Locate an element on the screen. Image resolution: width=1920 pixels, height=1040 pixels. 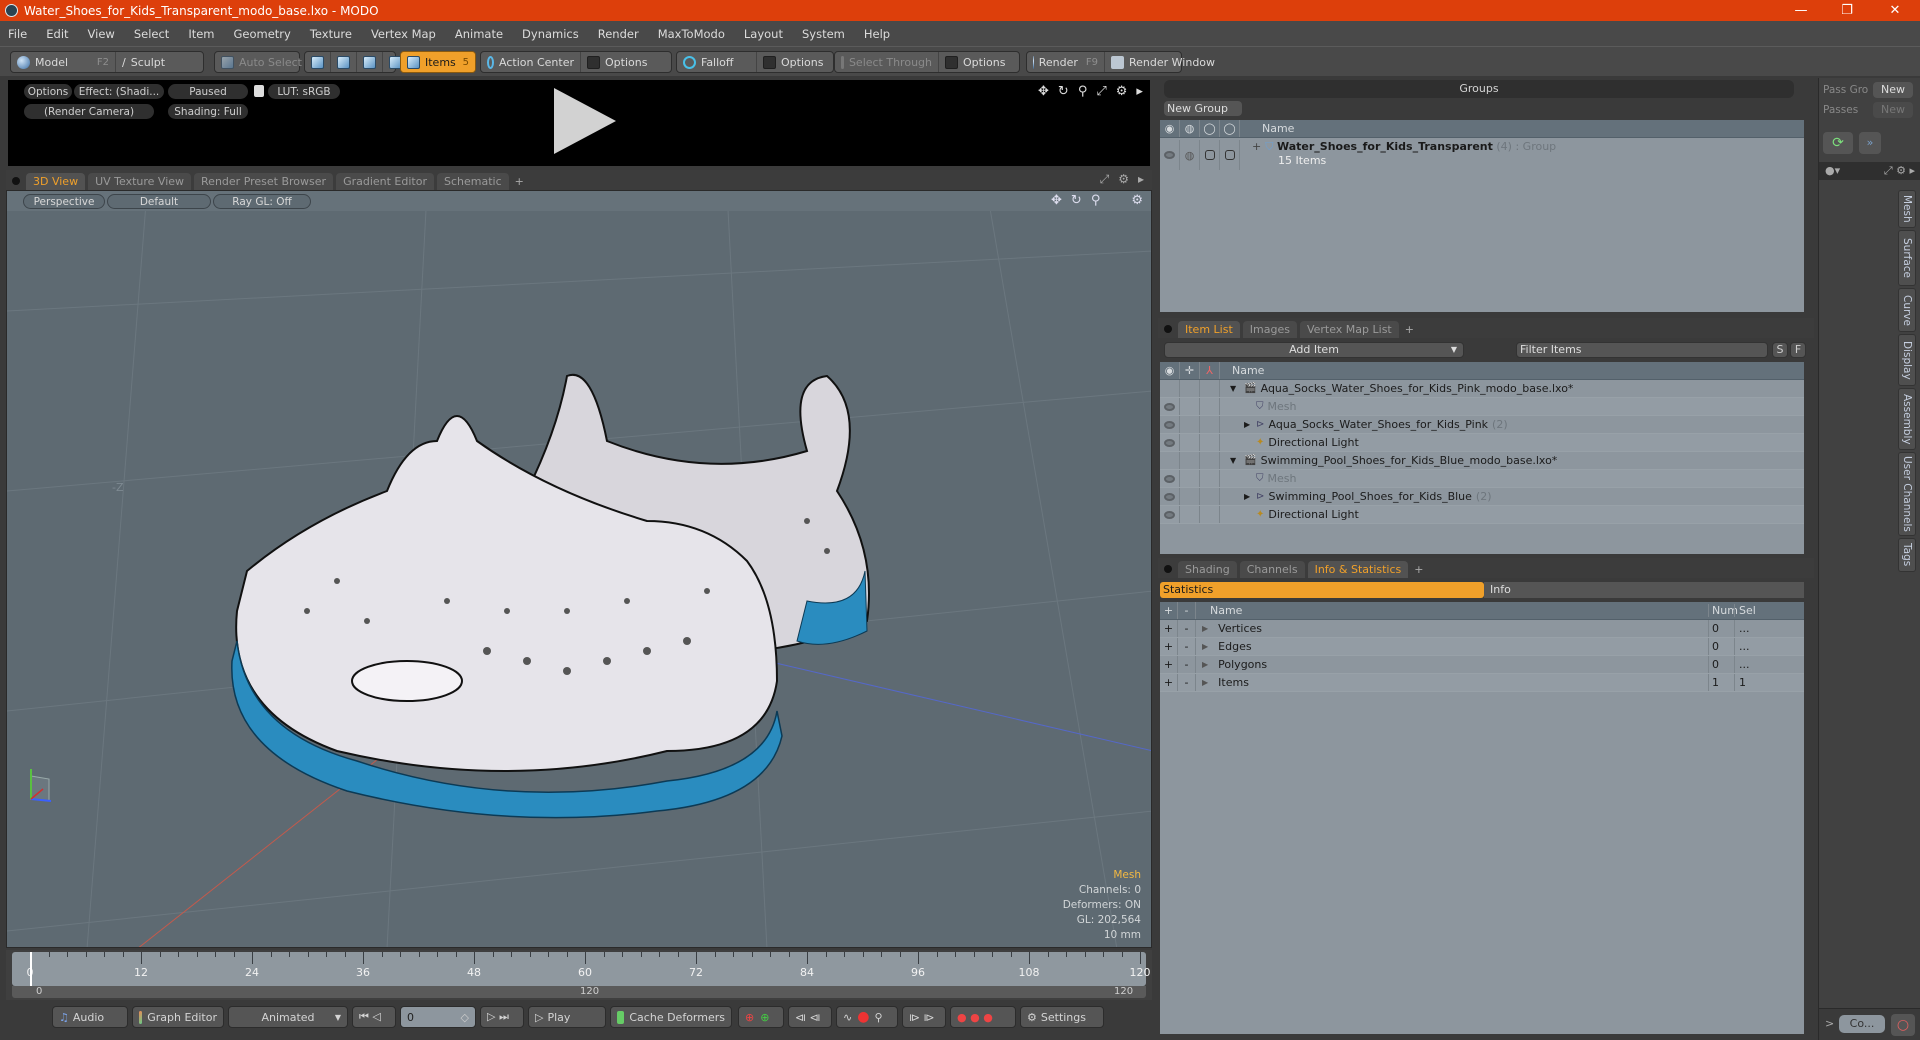
edges-mode-button is located at coordinates (344, 62).